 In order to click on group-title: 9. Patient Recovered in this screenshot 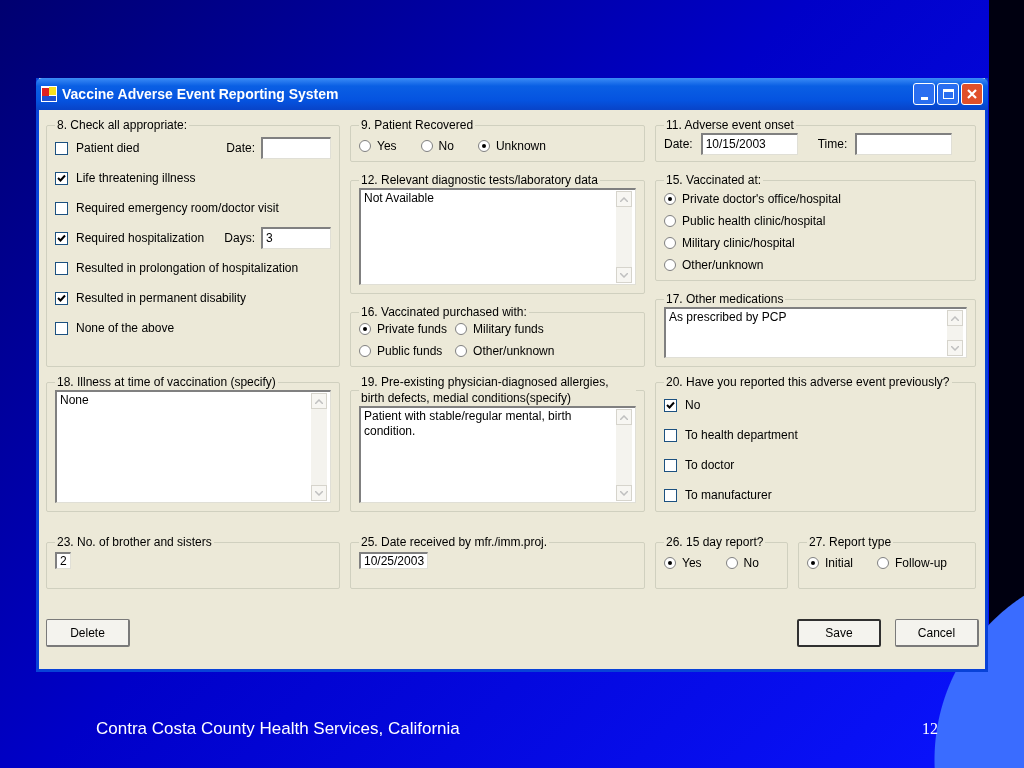, I will do `click(417, 125)`.